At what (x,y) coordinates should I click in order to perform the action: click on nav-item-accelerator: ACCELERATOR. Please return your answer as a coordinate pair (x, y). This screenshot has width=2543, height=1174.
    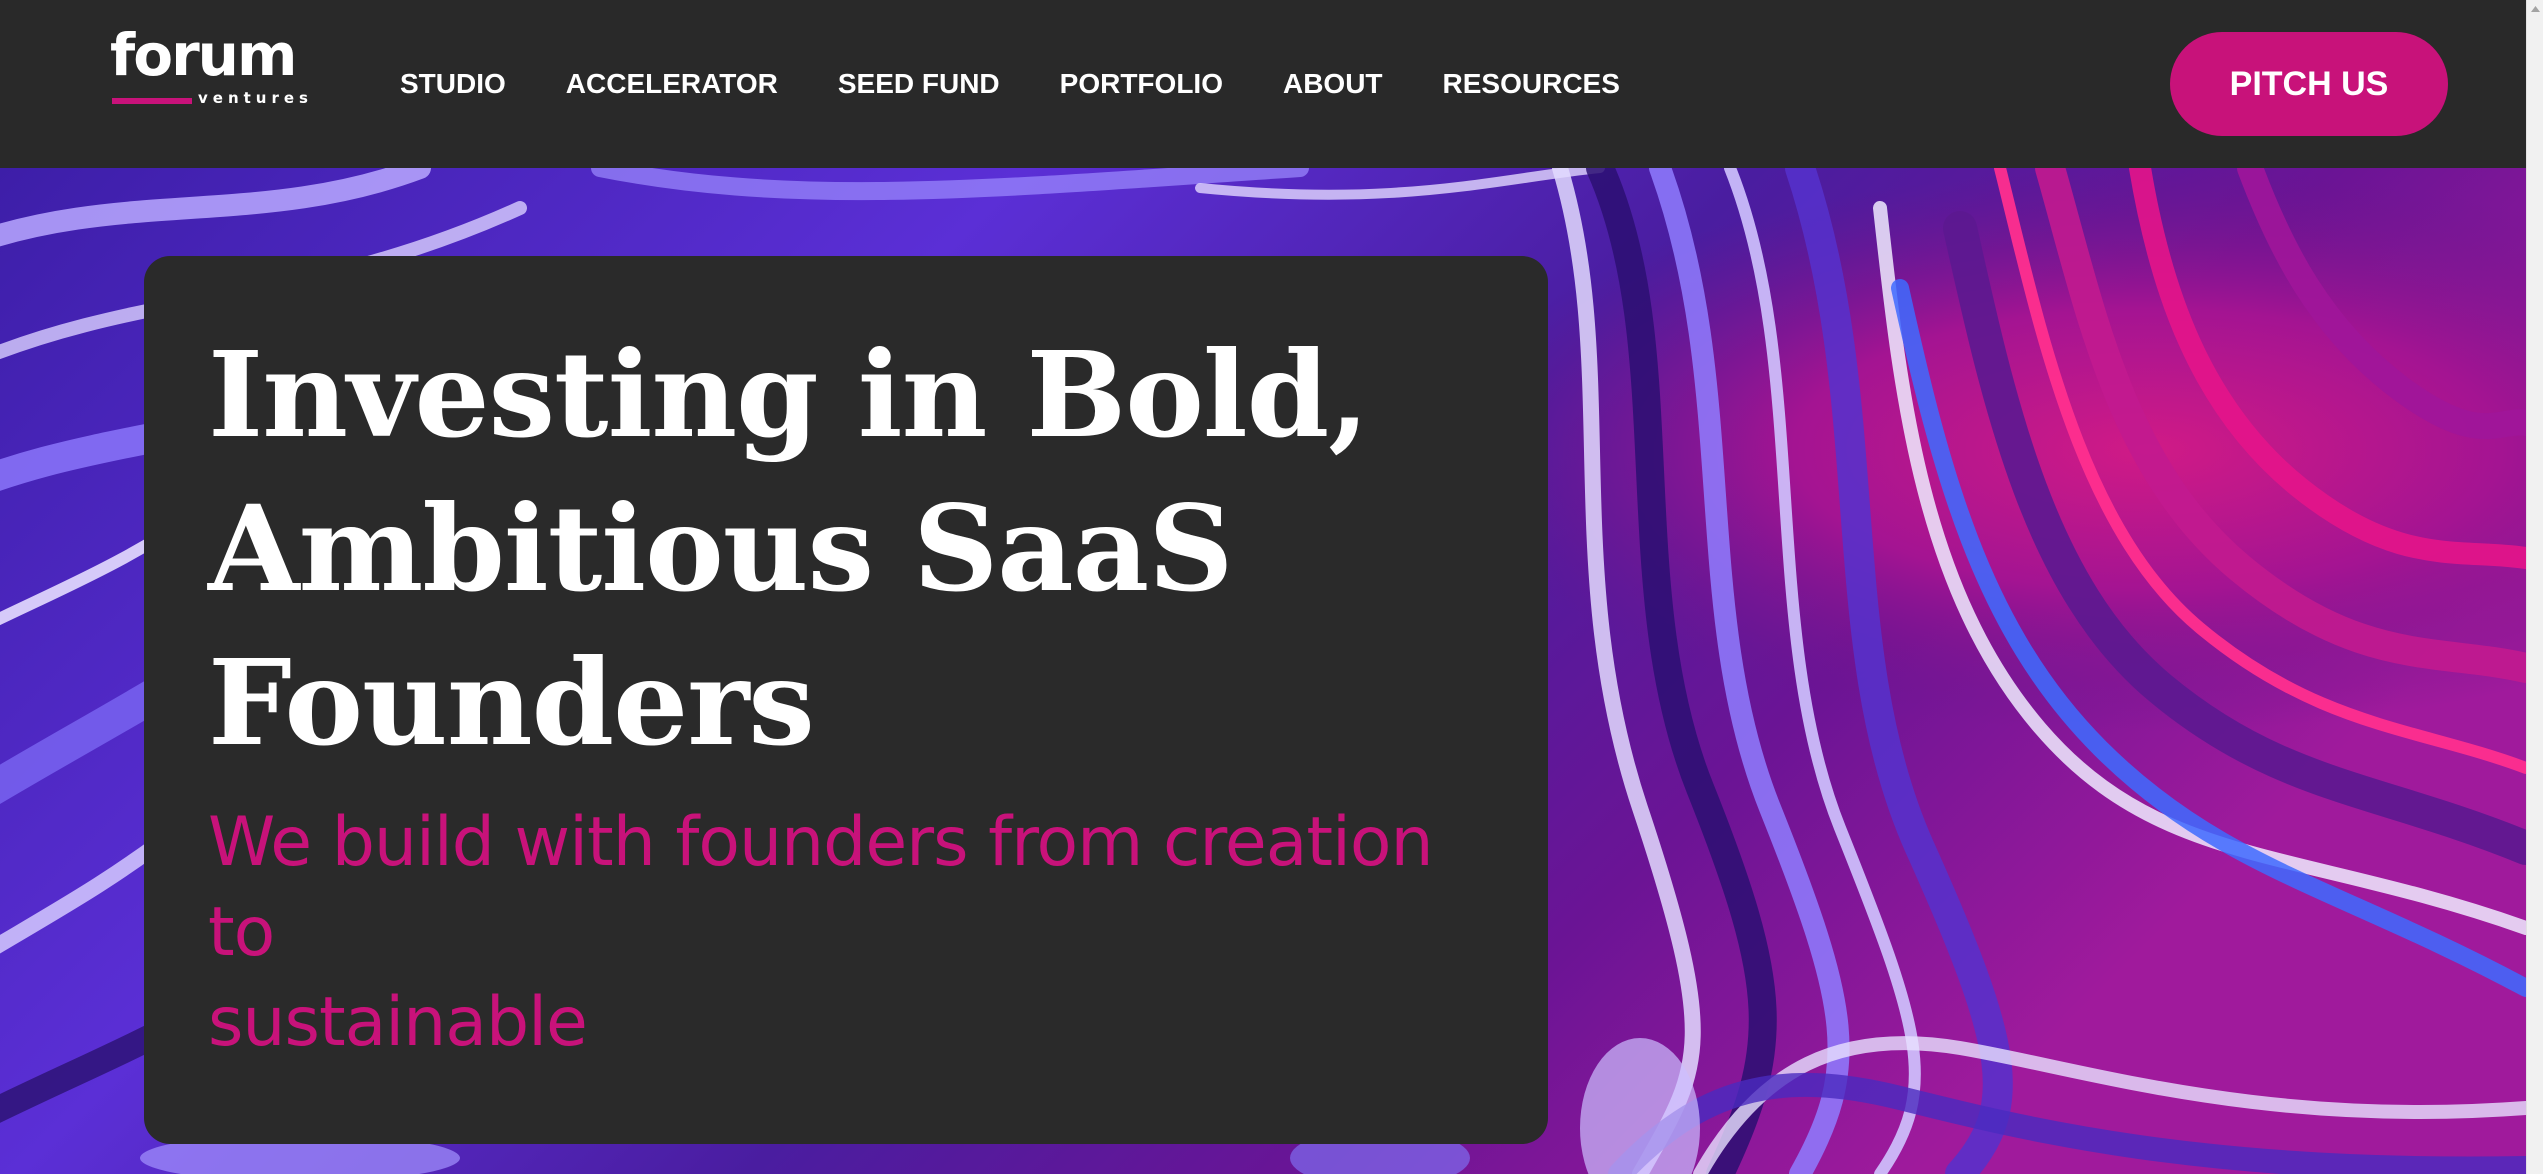
    Looking at the image, I should click on (672, 84).